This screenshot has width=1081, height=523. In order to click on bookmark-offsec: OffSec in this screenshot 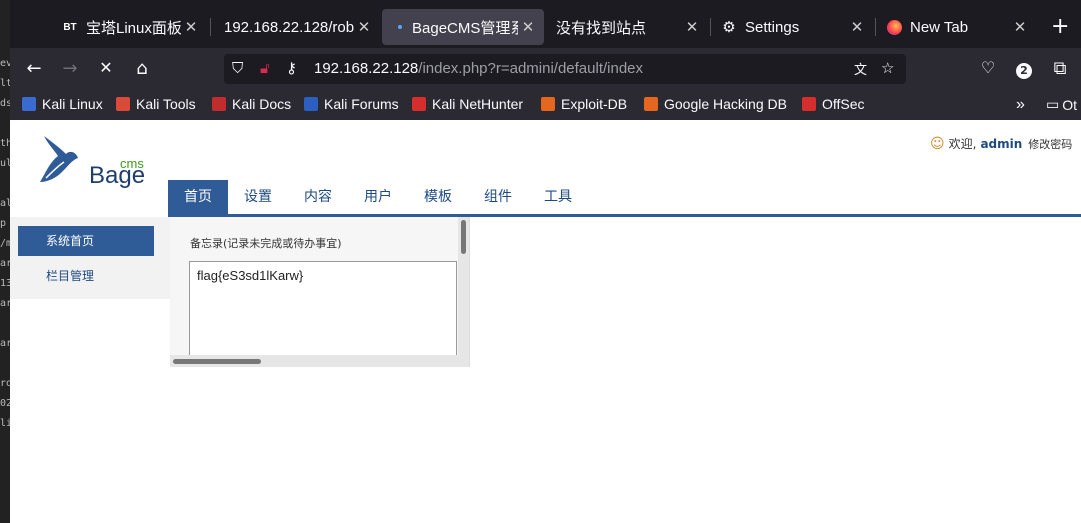, I will do `click(833, 104)`.